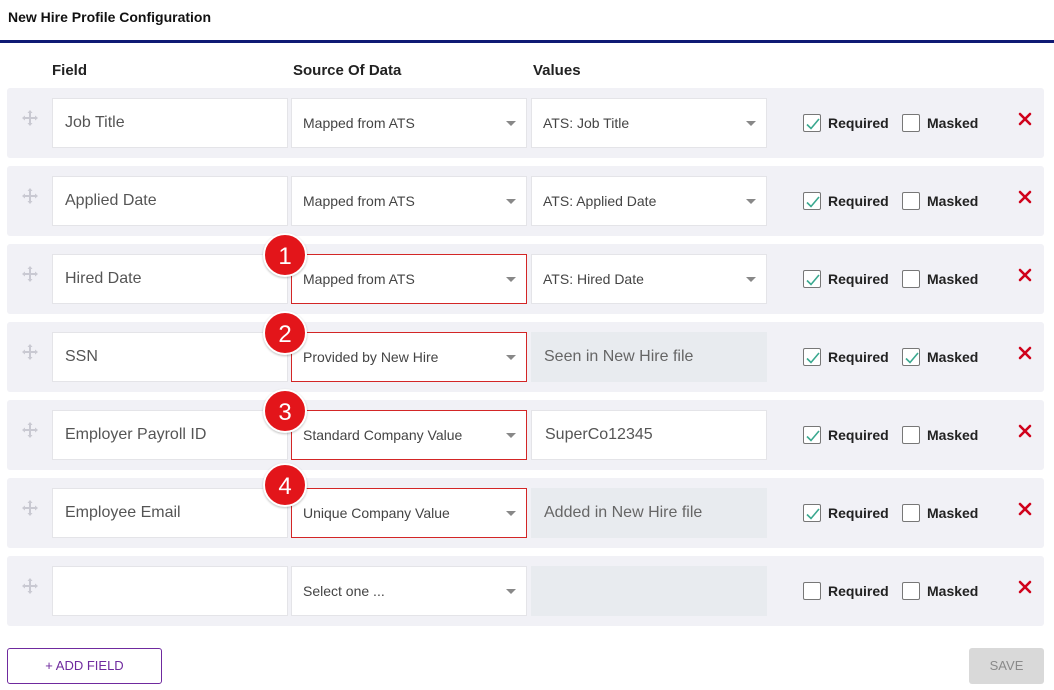 This screenshot has width=1054, height=690. What do you see at coordinates (649, 435) in the screenshot?
I see `value-input: SuperCo12345` at bounding box center [649, 435].